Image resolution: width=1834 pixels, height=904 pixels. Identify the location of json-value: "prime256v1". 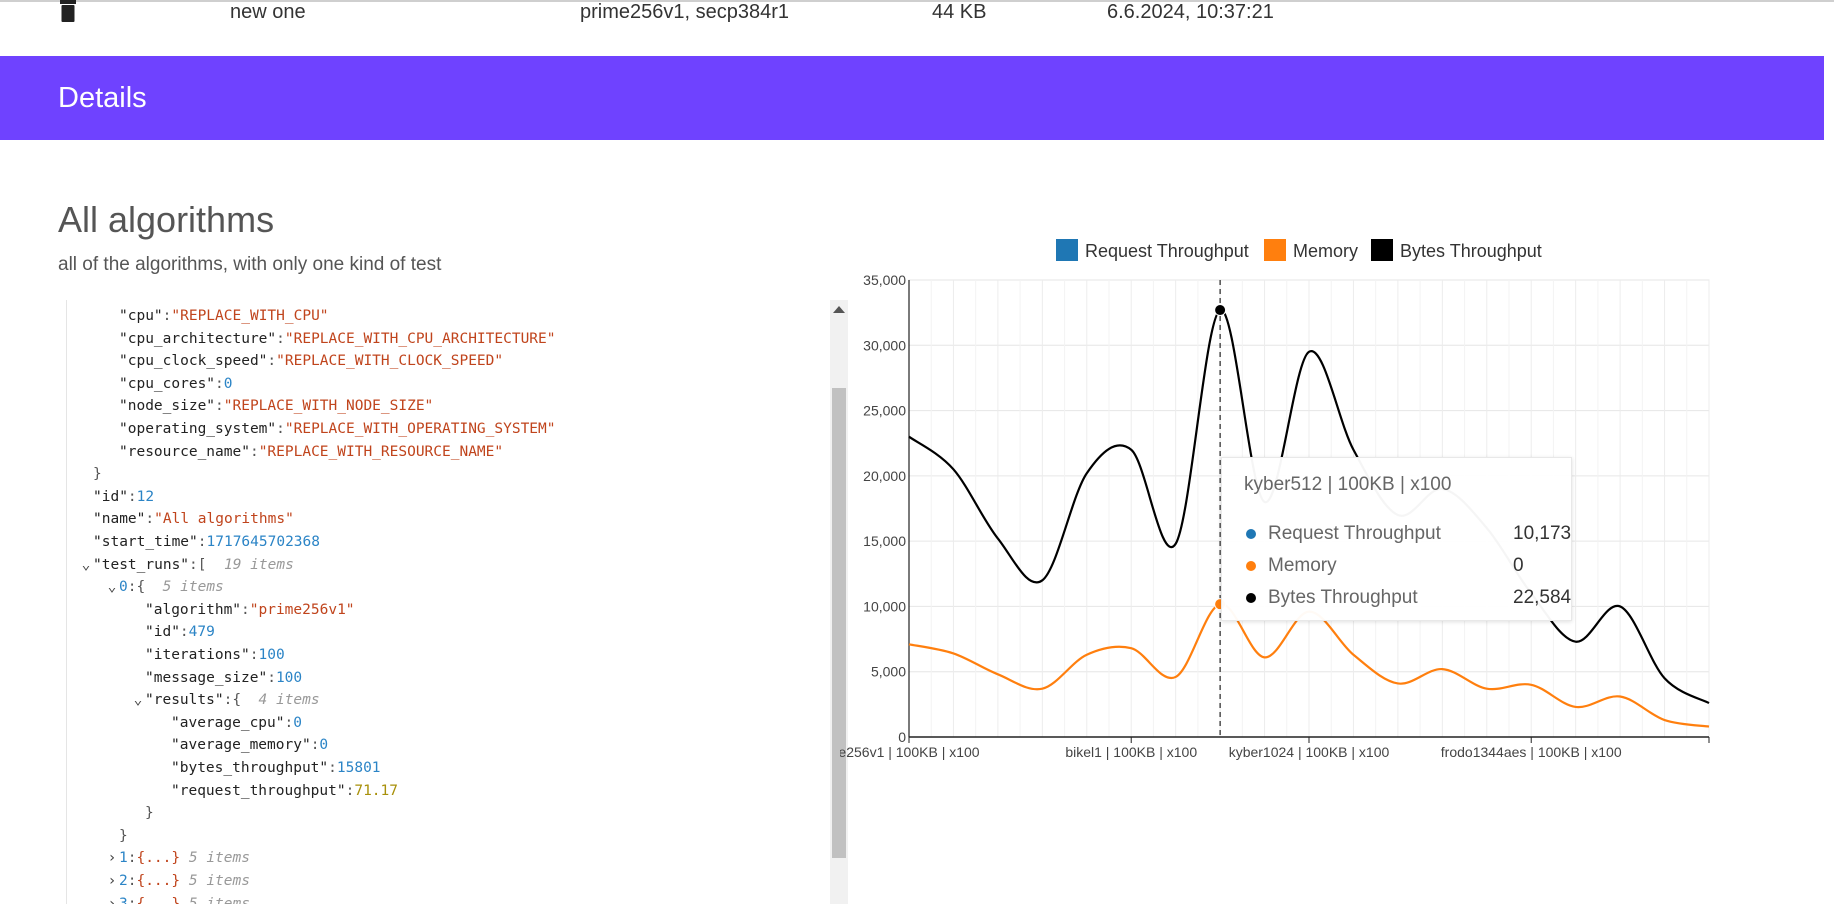
(302, 609).